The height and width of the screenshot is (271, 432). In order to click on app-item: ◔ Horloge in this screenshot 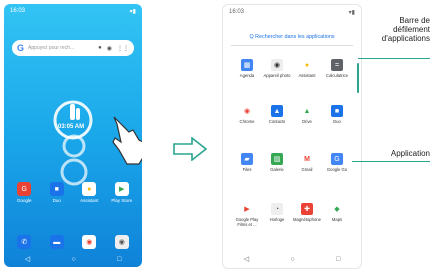, I will do `click(277, 215)`.